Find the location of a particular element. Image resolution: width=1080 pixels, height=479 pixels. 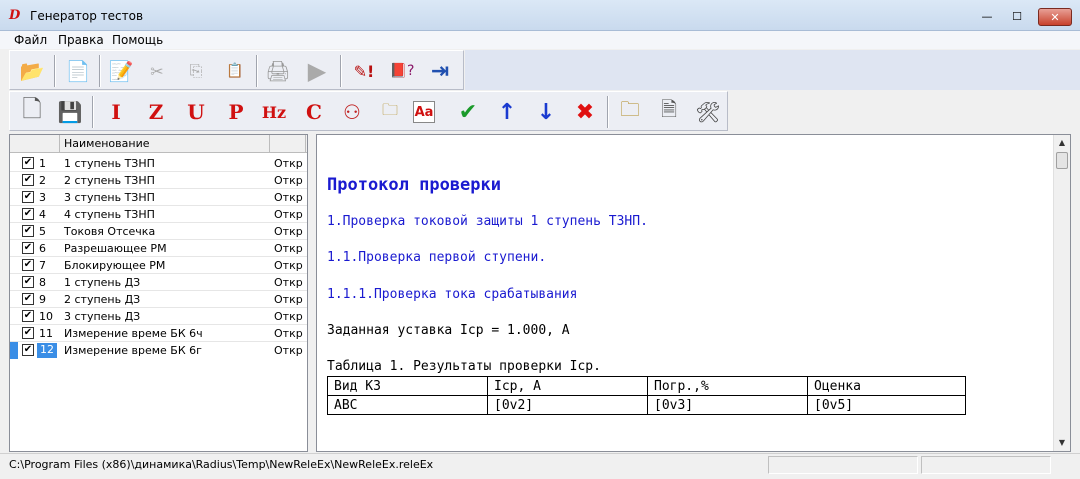

table-row-selected: ✔ 12 Измерение време БК 6г Откр is located at coordinates (158, 350).